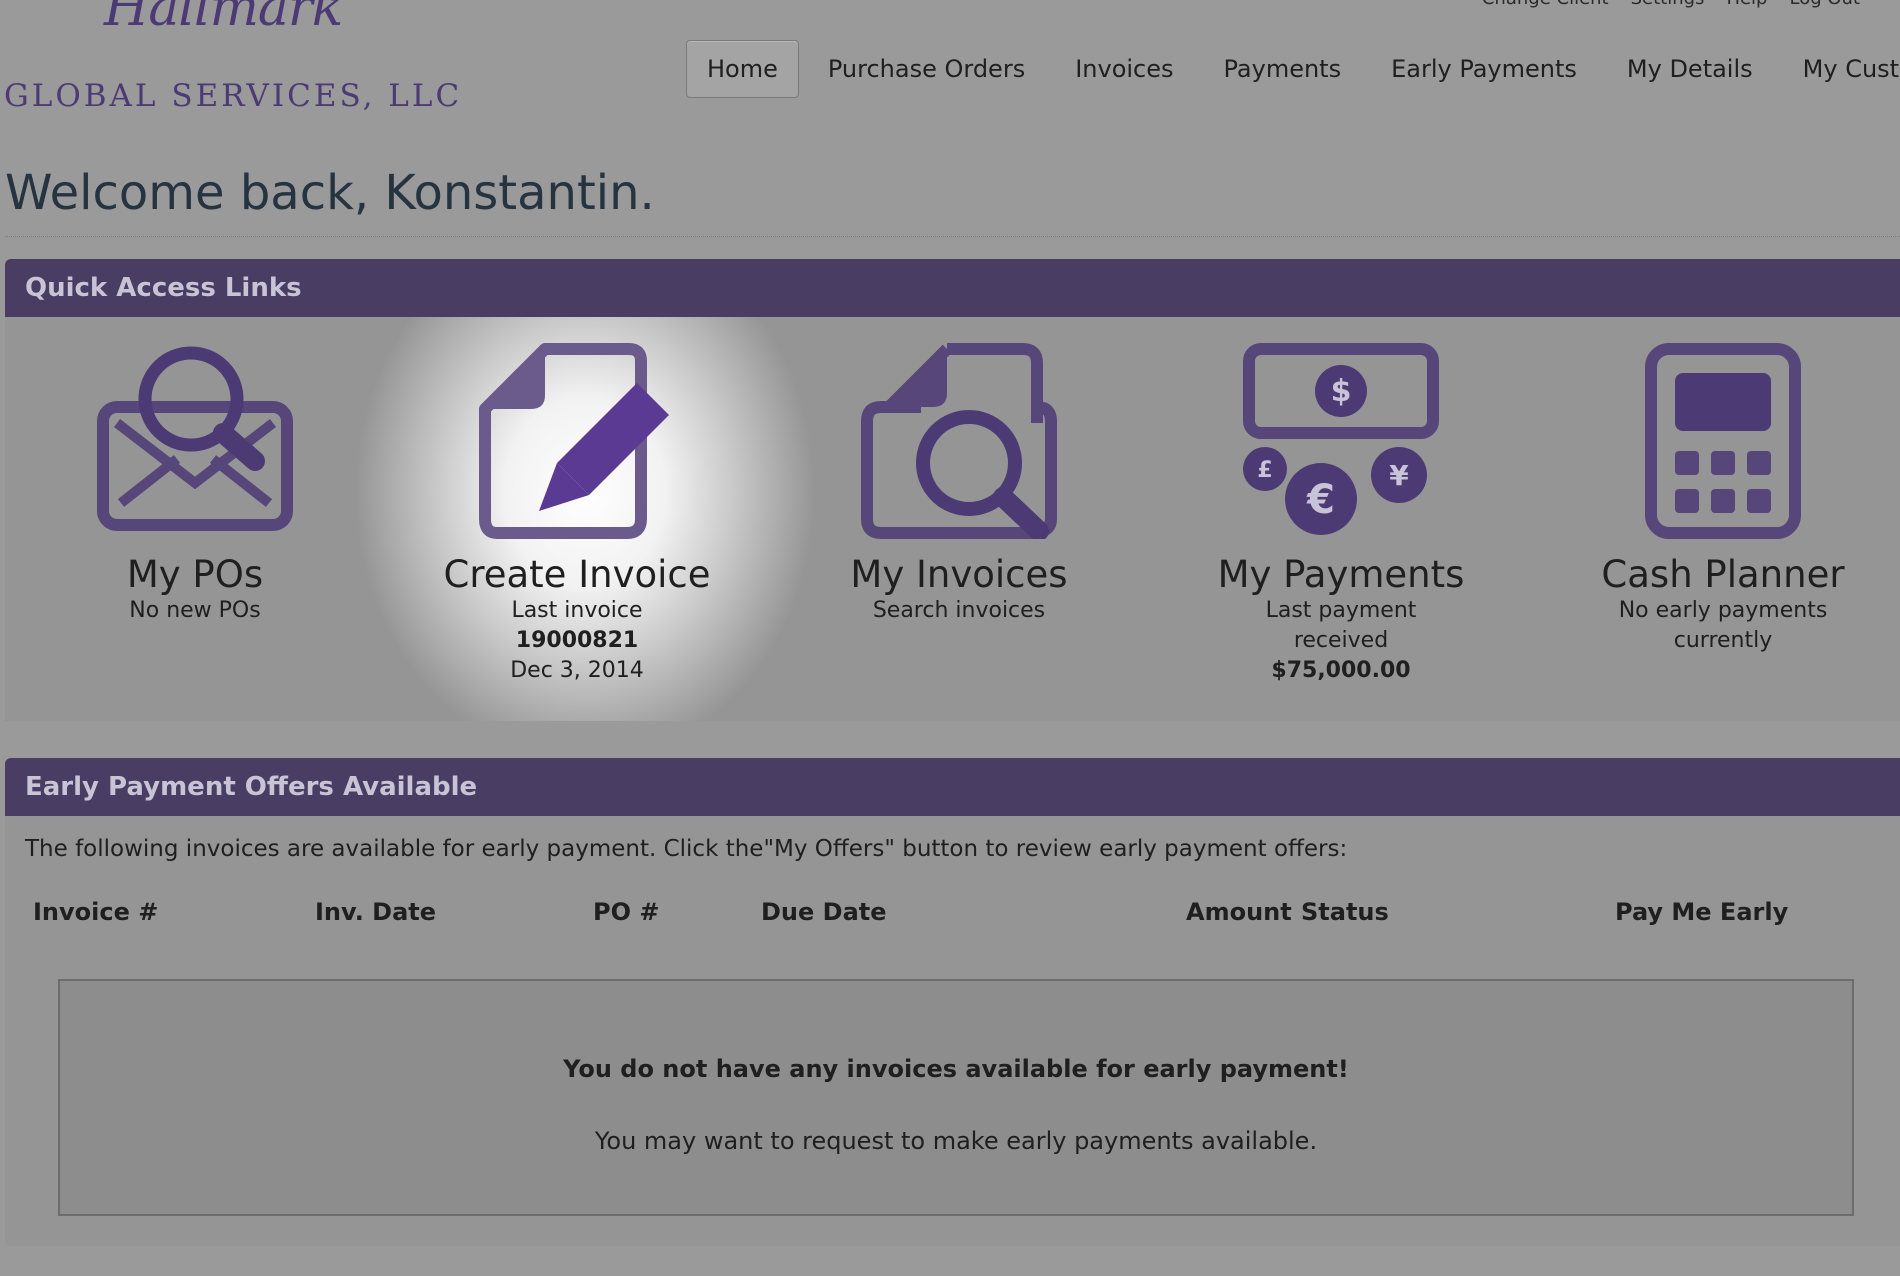 This screenshot has height=1276, width=1900. What do you see at coordinates (959, 441) in the screenshot?
I see `document-search-icon` at bounding box center [959, 441].